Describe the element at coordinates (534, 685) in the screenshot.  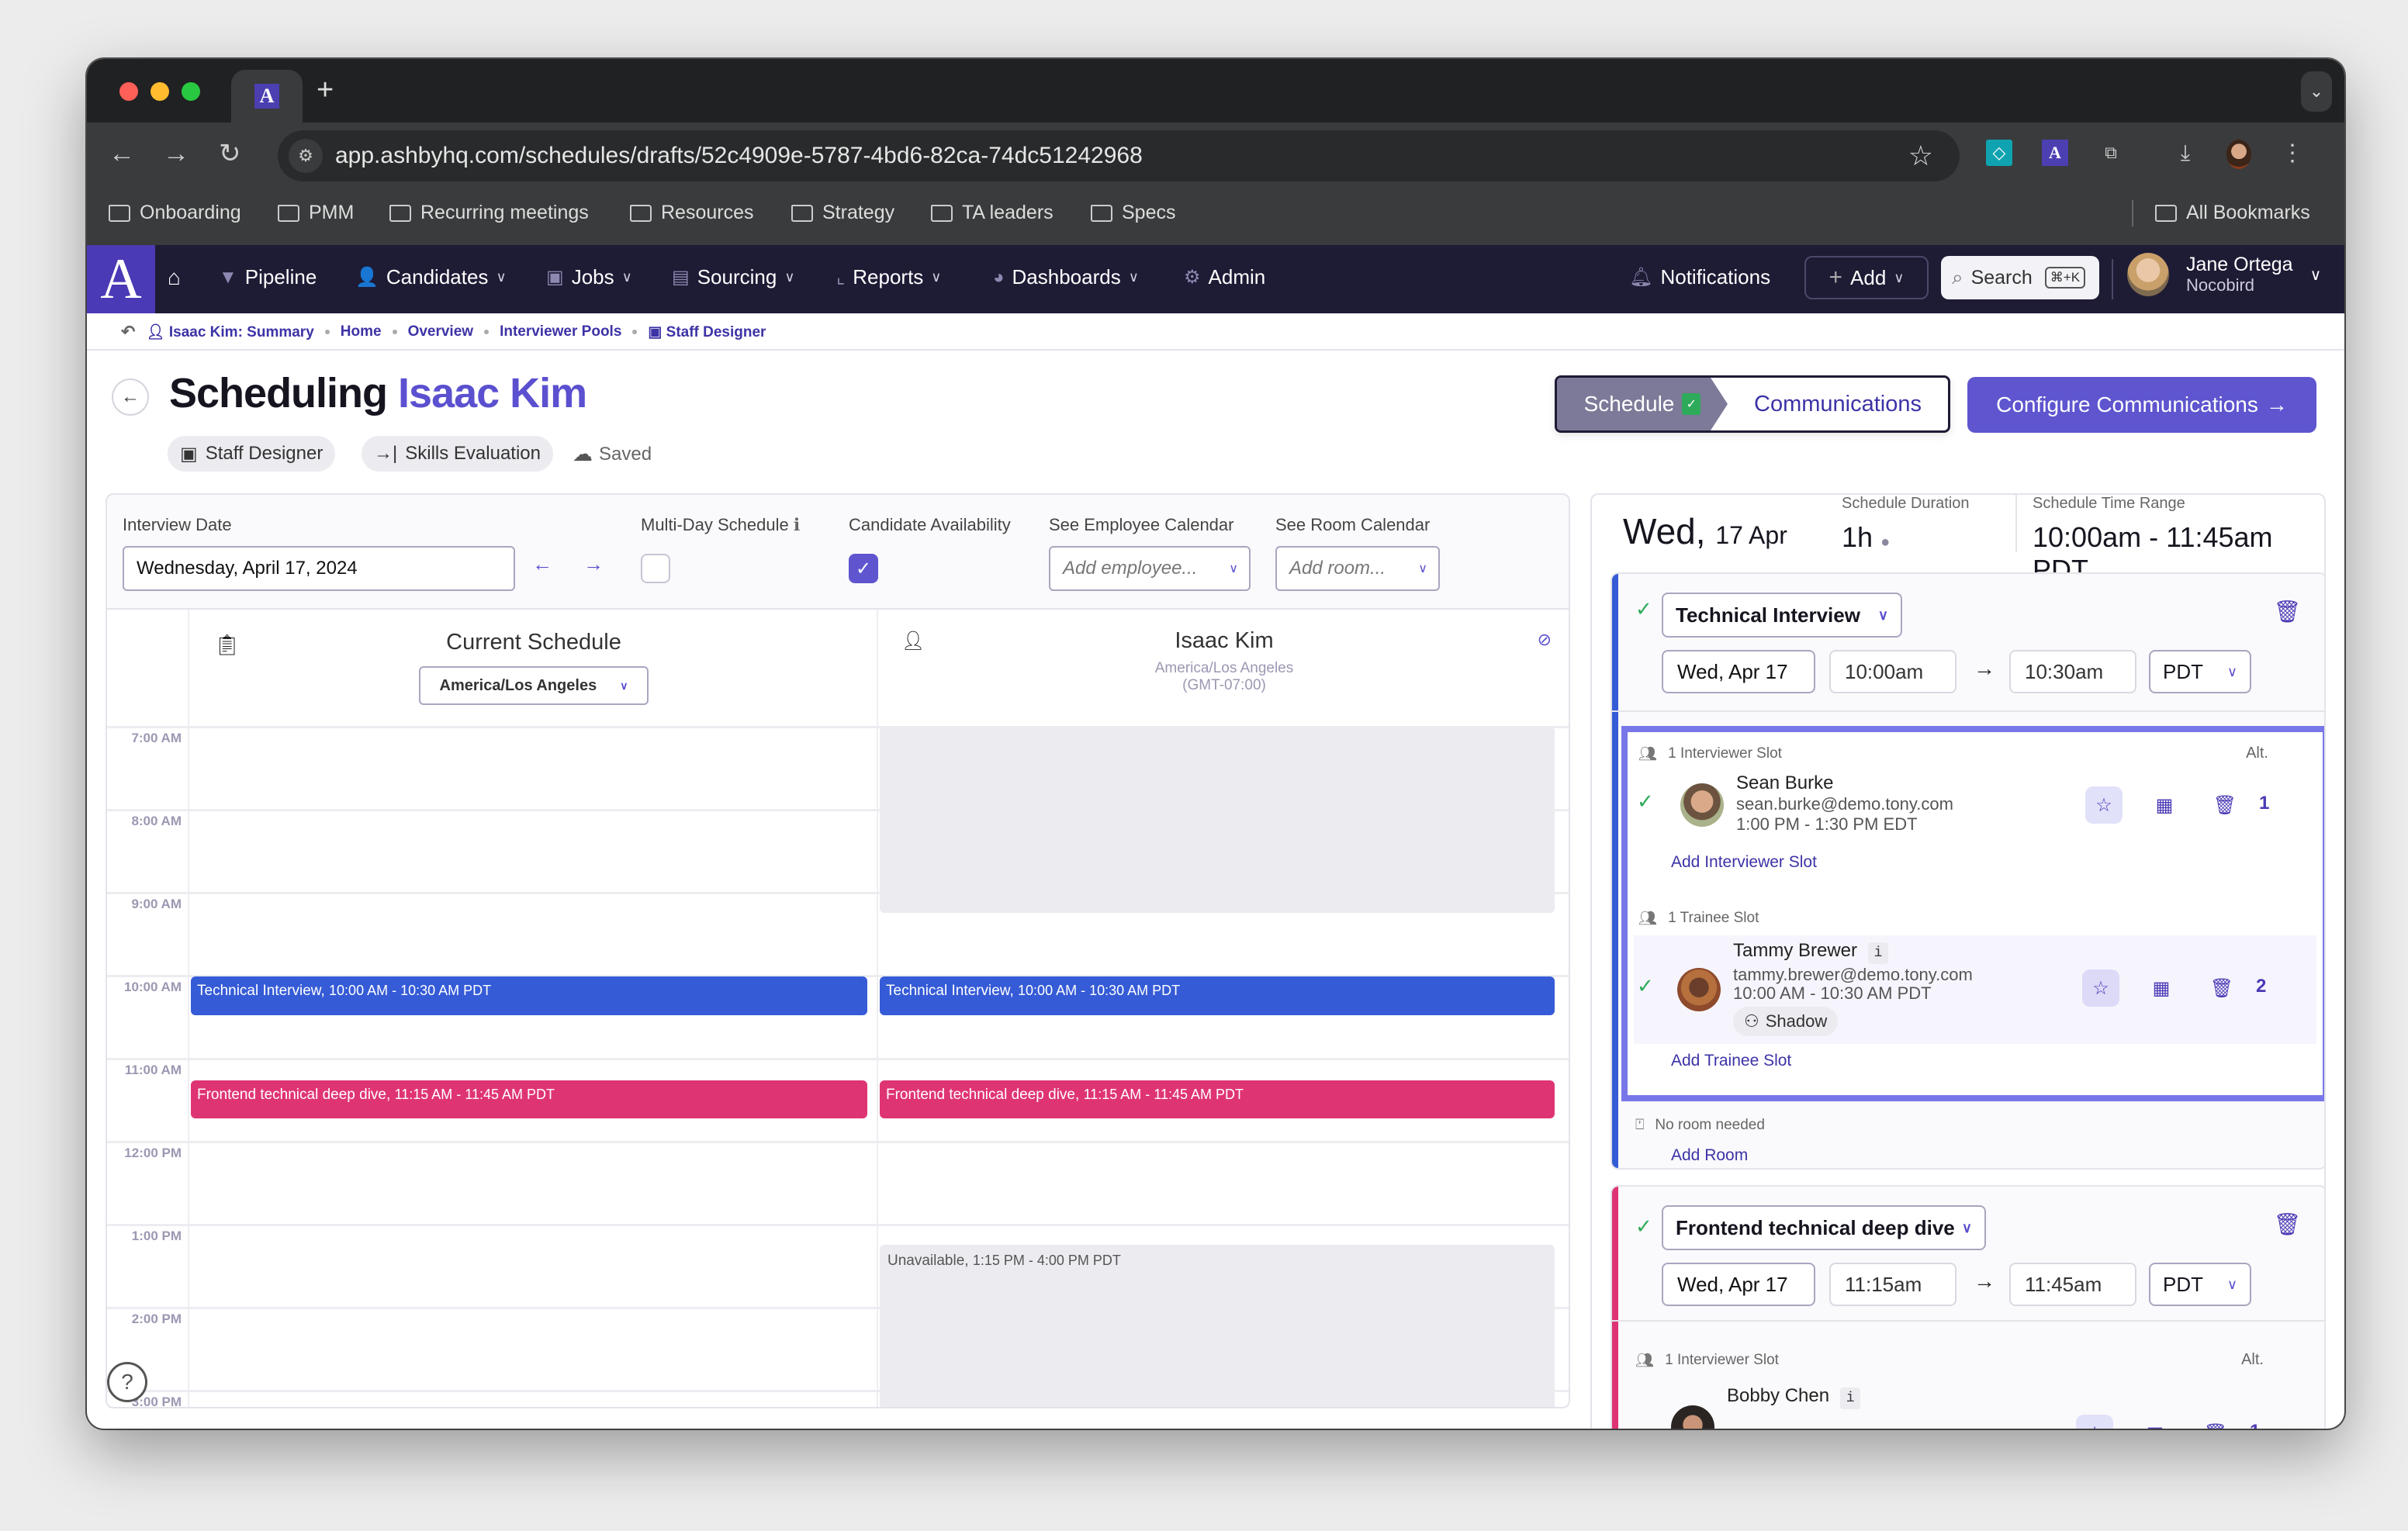
I see `timezone-select: America/Los Angeles ∨` at that location.